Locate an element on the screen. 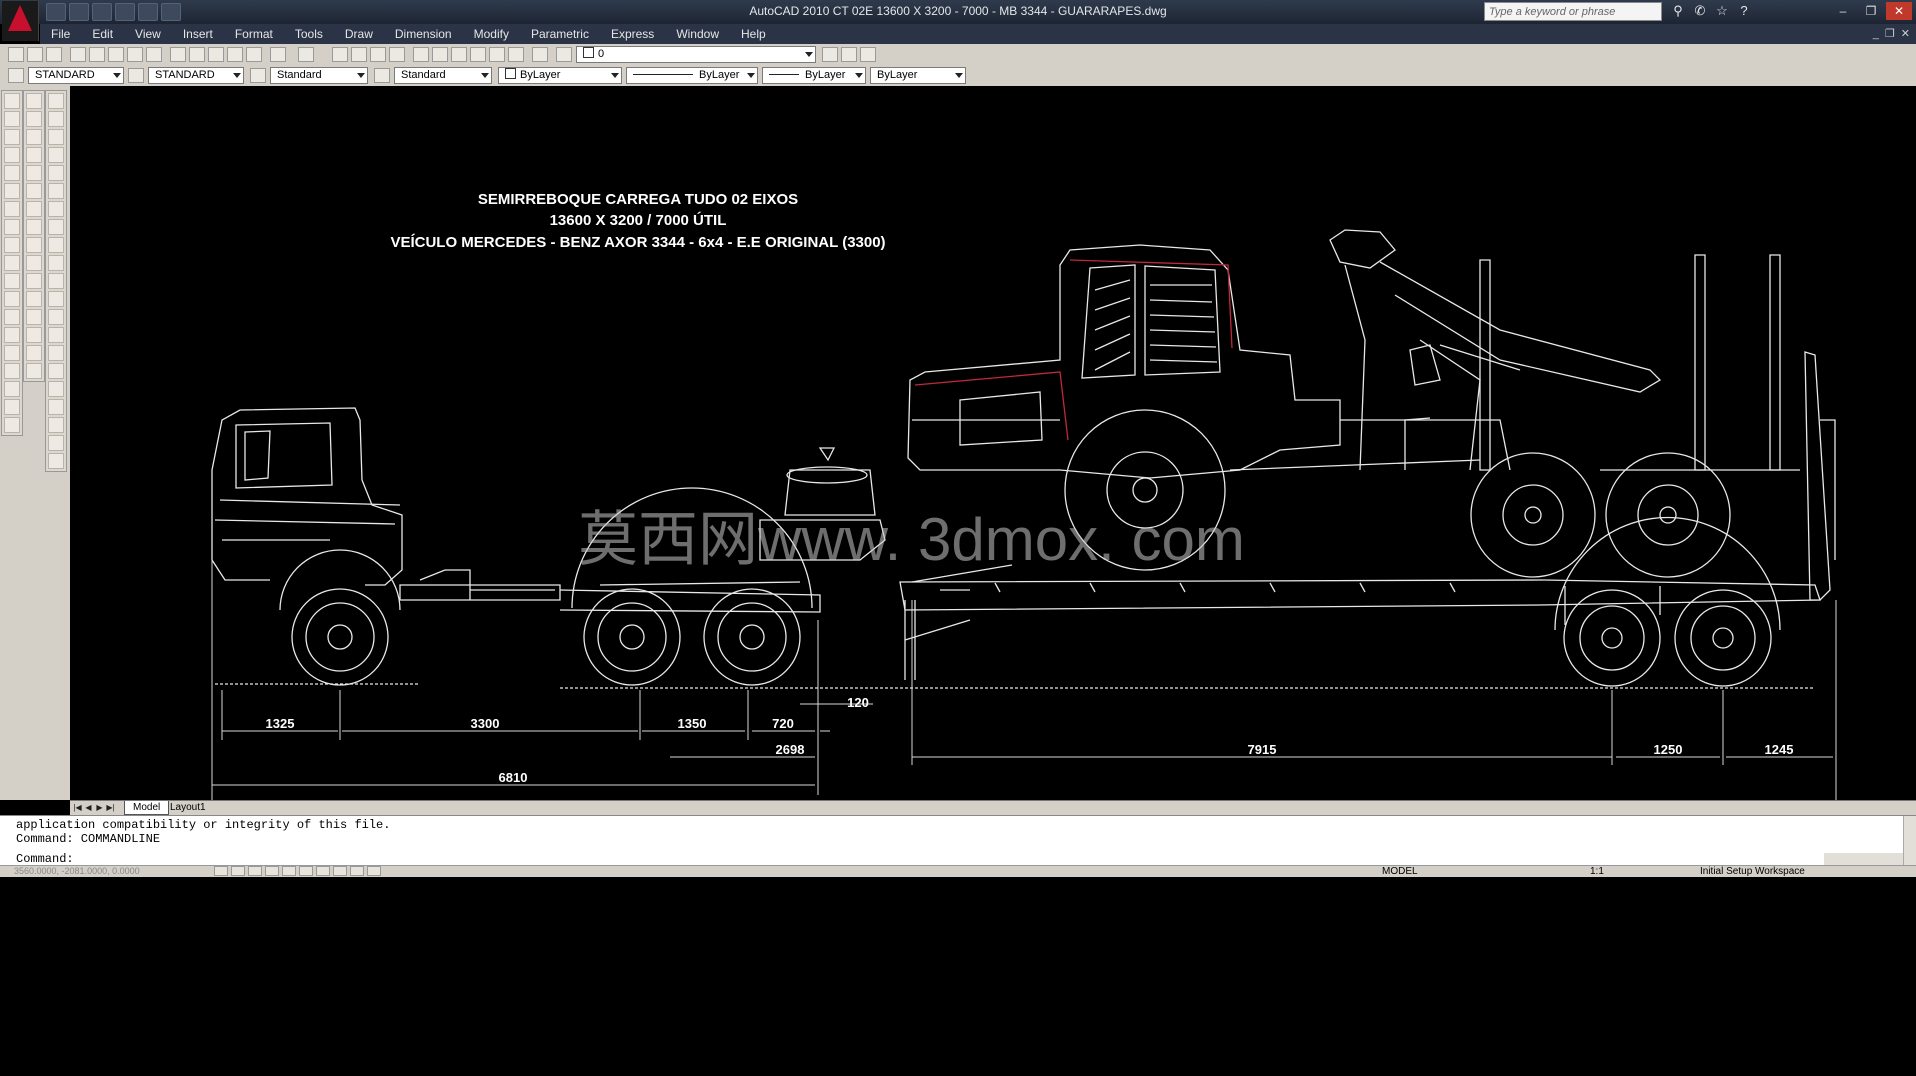 This screenshot has width=1916, height=1076. snap-mode-icon is located at coordinates (221, 871).